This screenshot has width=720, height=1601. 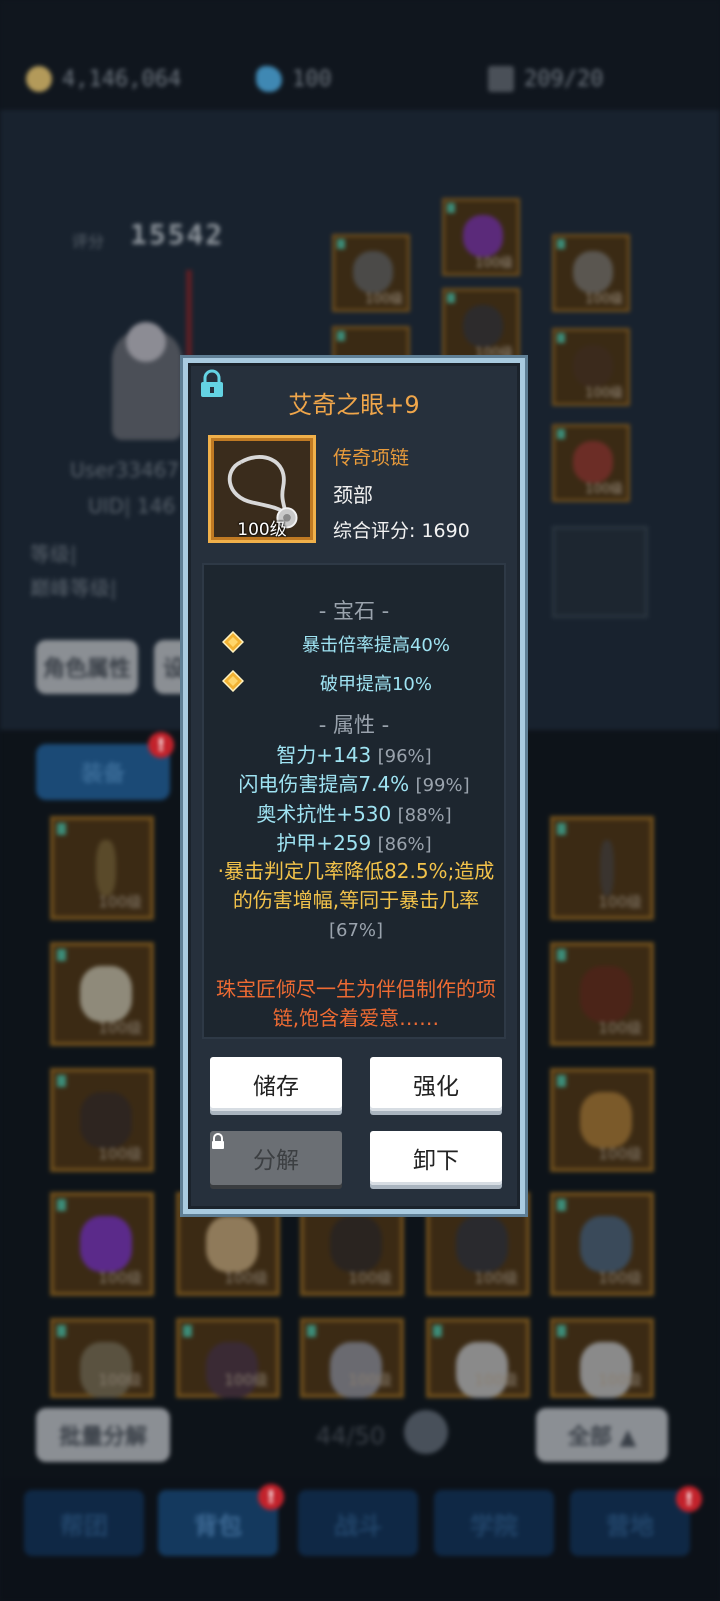 I want to click on unequip-button: 卸下, so click(x=436, y=1158).